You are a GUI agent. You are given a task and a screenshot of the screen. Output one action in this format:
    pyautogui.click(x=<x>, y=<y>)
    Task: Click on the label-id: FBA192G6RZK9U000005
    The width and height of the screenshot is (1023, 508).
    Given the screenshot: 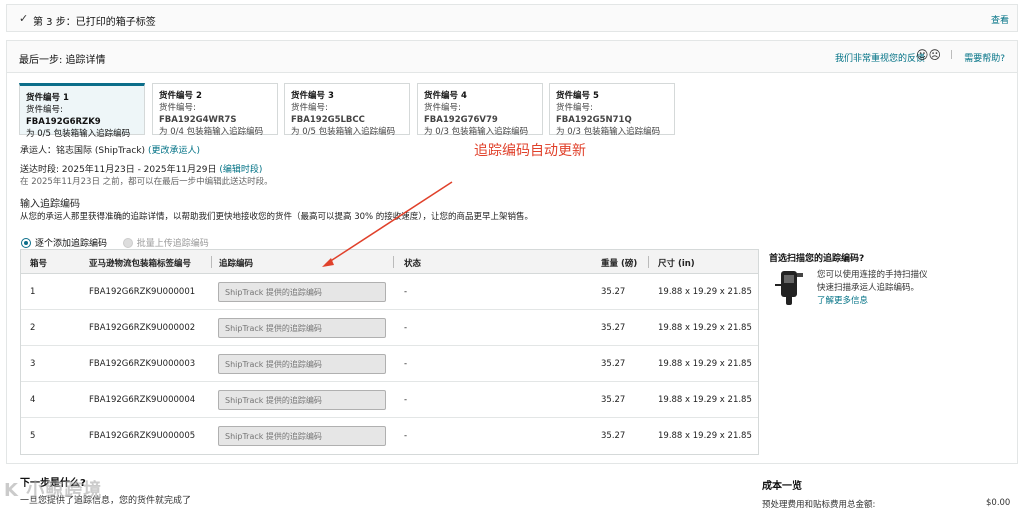 What is the action you would take?
    pyautogui.click(x=142, y=436)
    